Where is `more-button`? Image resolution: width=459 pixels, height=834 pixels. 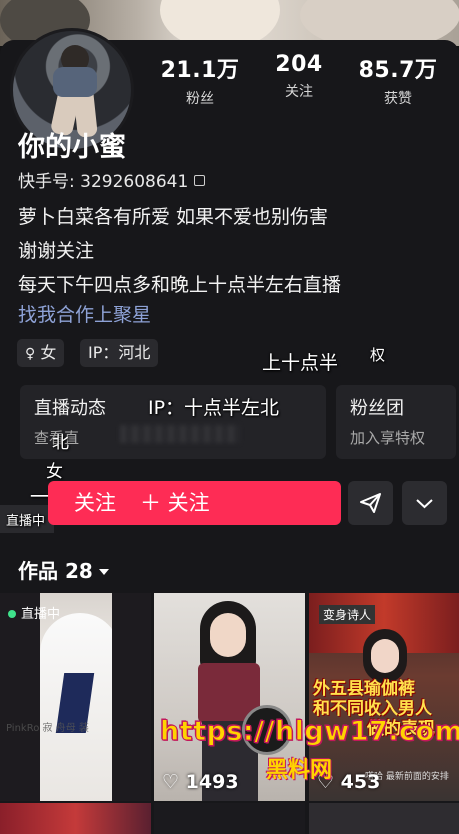 more-button is located at coordinates (424, 503).